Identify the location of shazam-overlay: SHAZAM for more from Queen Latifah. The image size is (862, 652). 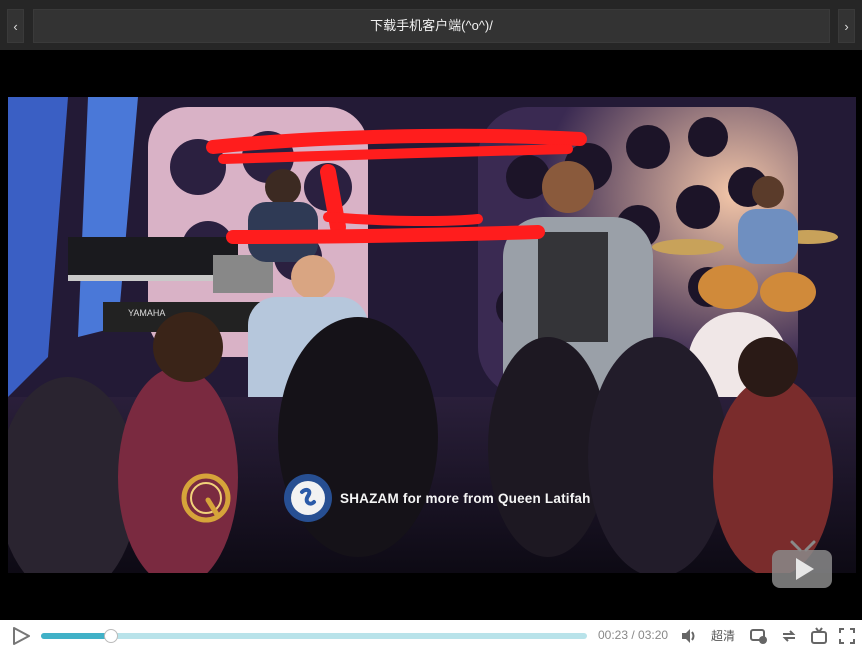
(436, 498).